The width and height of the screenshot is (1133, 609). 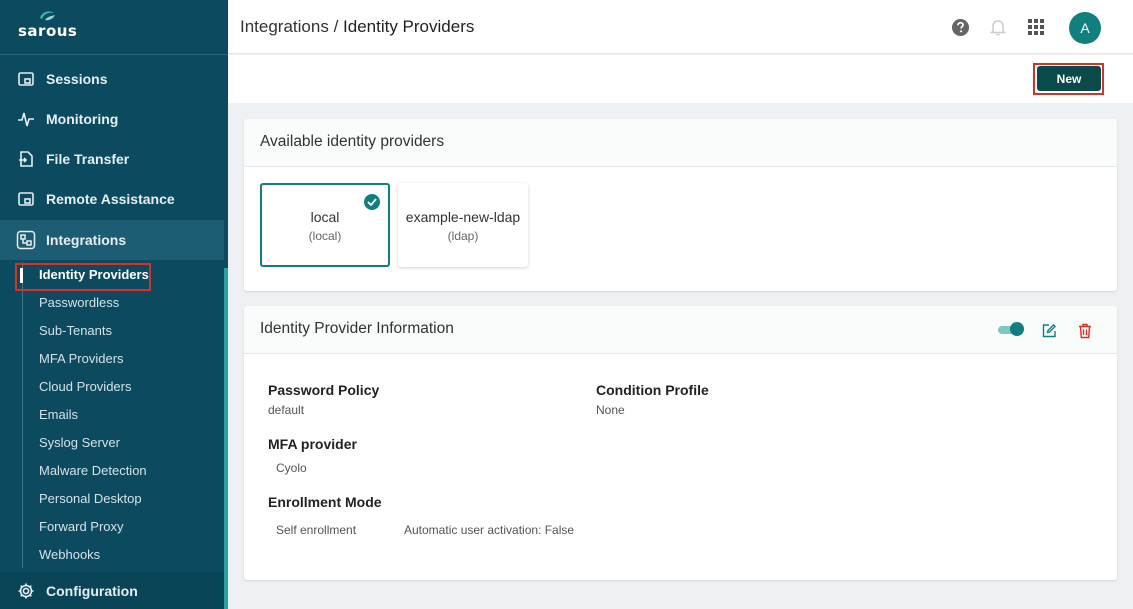 I want to click on enabled-toggle, so click(x=1011, y=329).